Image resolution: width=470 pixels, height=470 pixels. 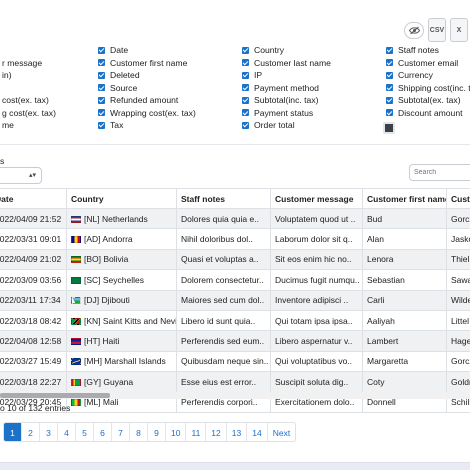 I want to click on page-link: 9, so click(x=157, y=432).